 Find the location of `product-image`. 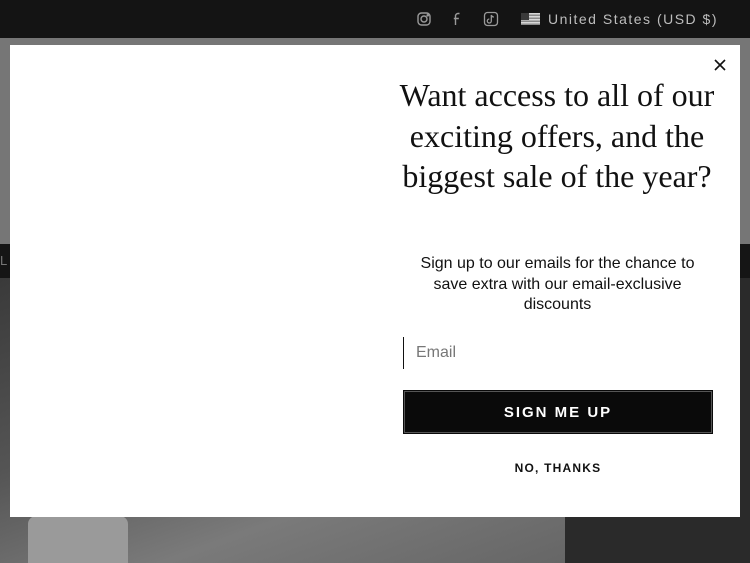

product-image is located at coordinates (78, 539).